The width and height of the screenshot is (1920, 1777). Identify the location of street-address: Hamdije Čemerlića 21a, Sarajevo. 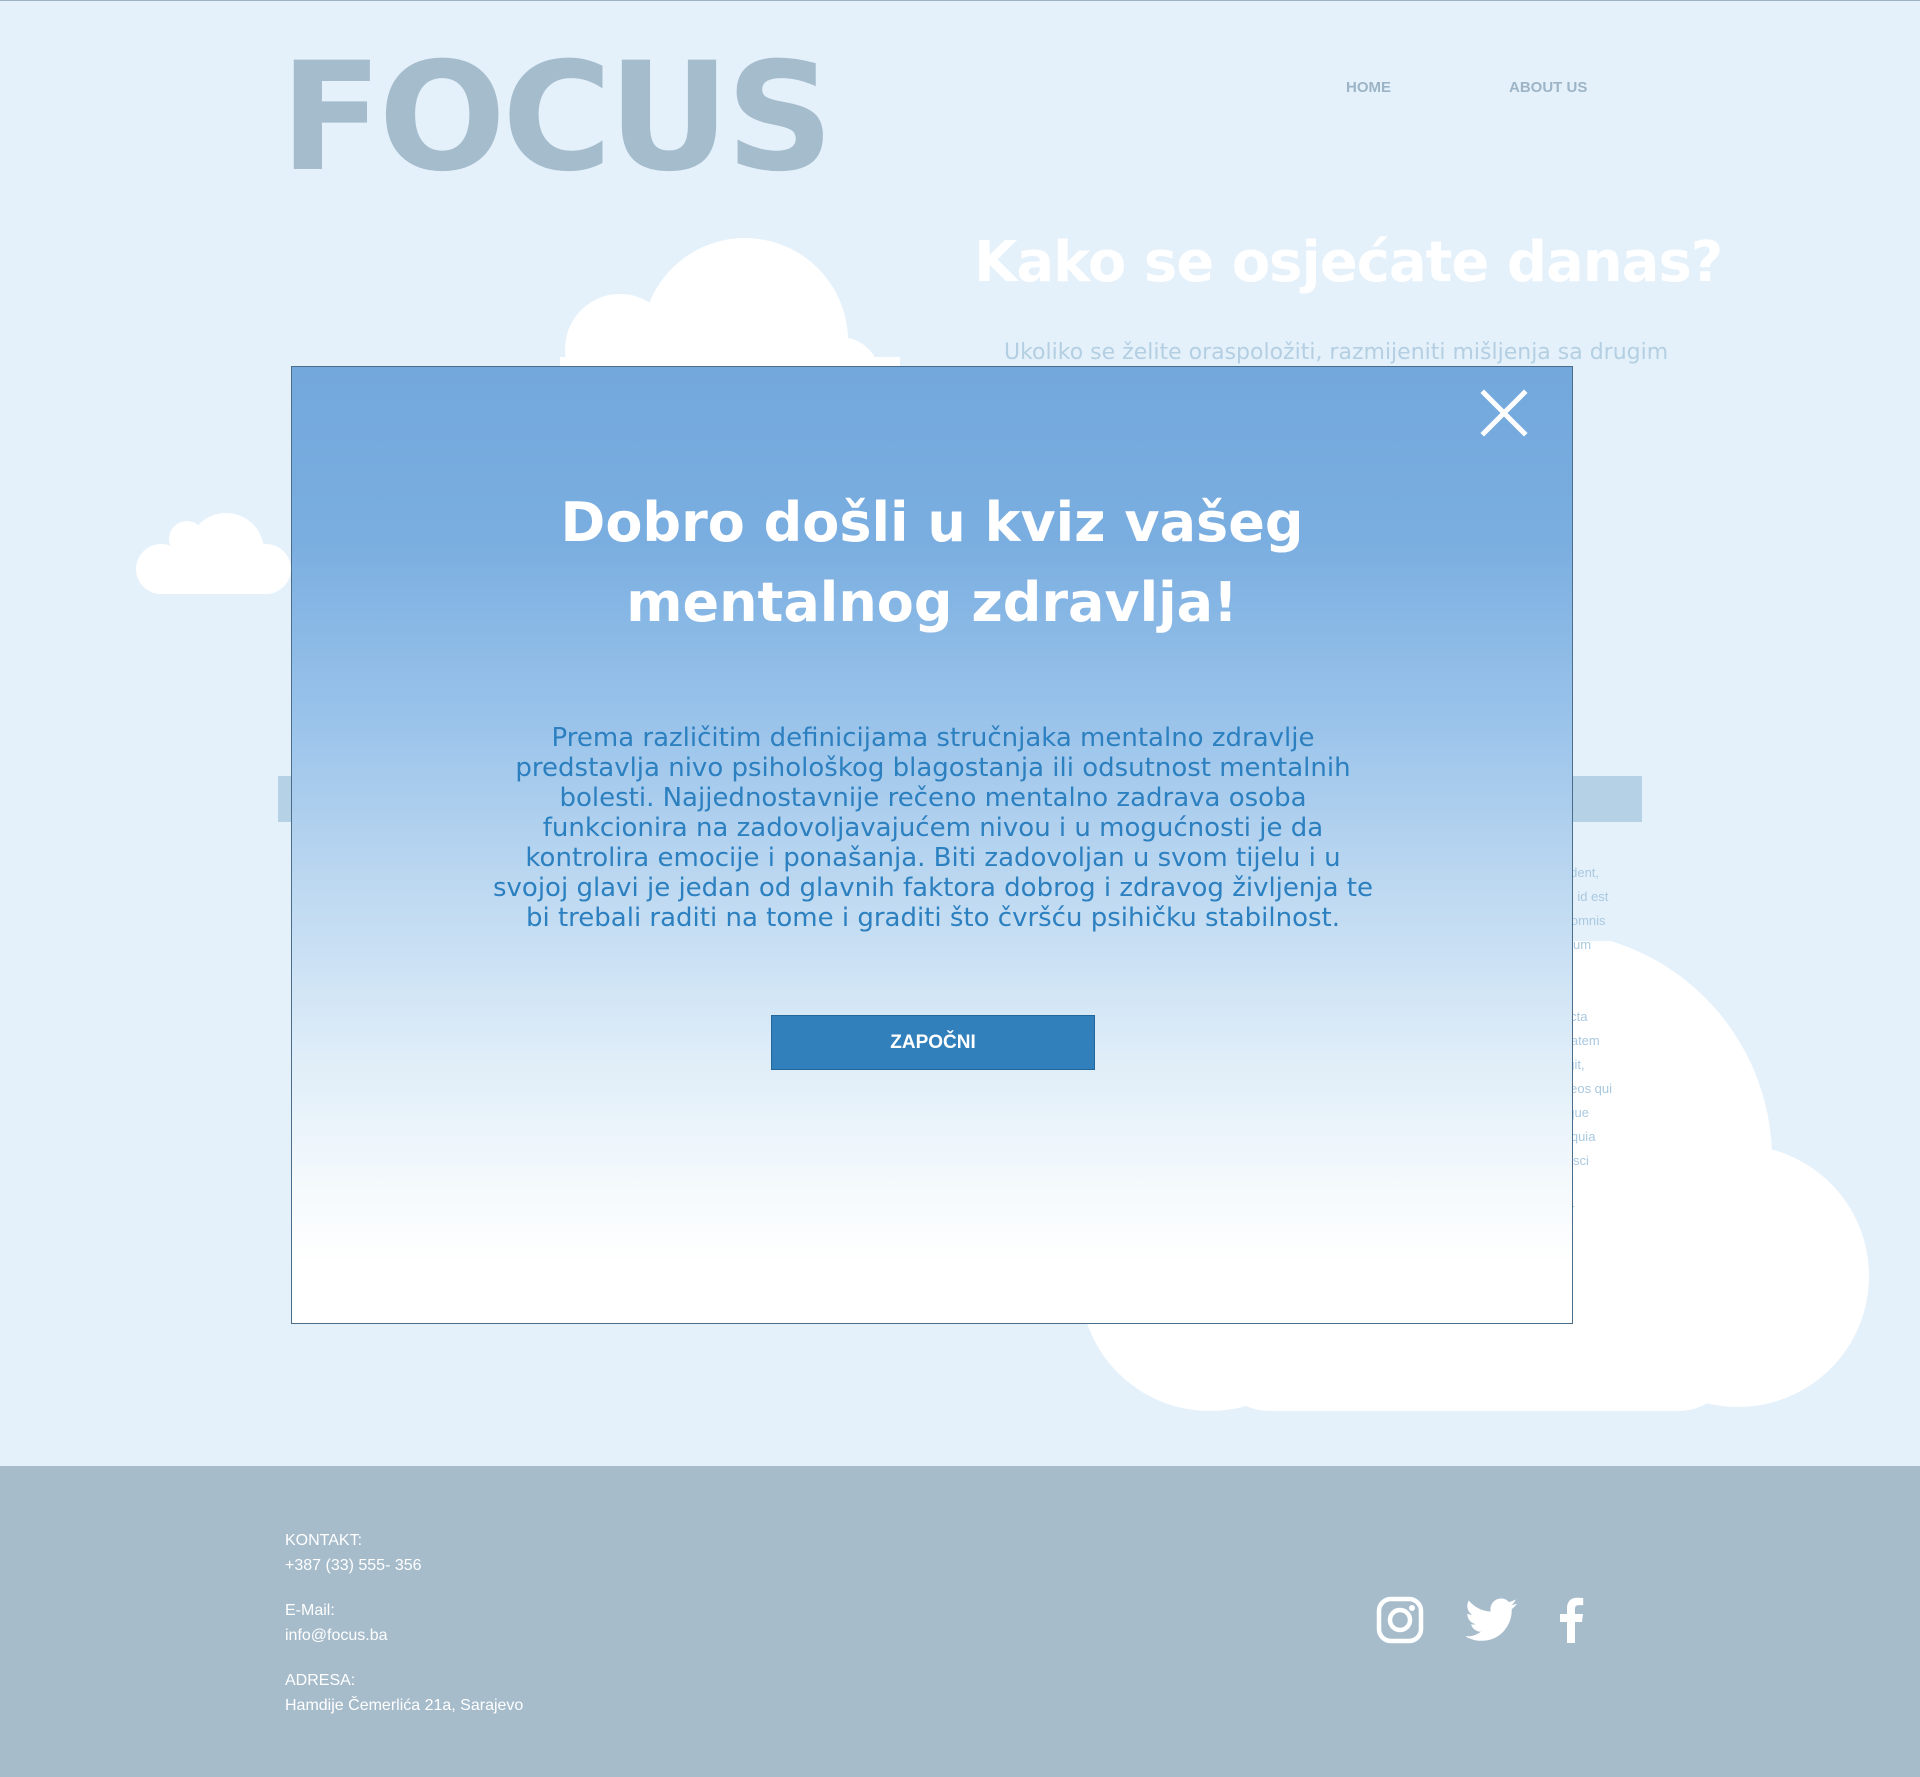
(404, 1705).